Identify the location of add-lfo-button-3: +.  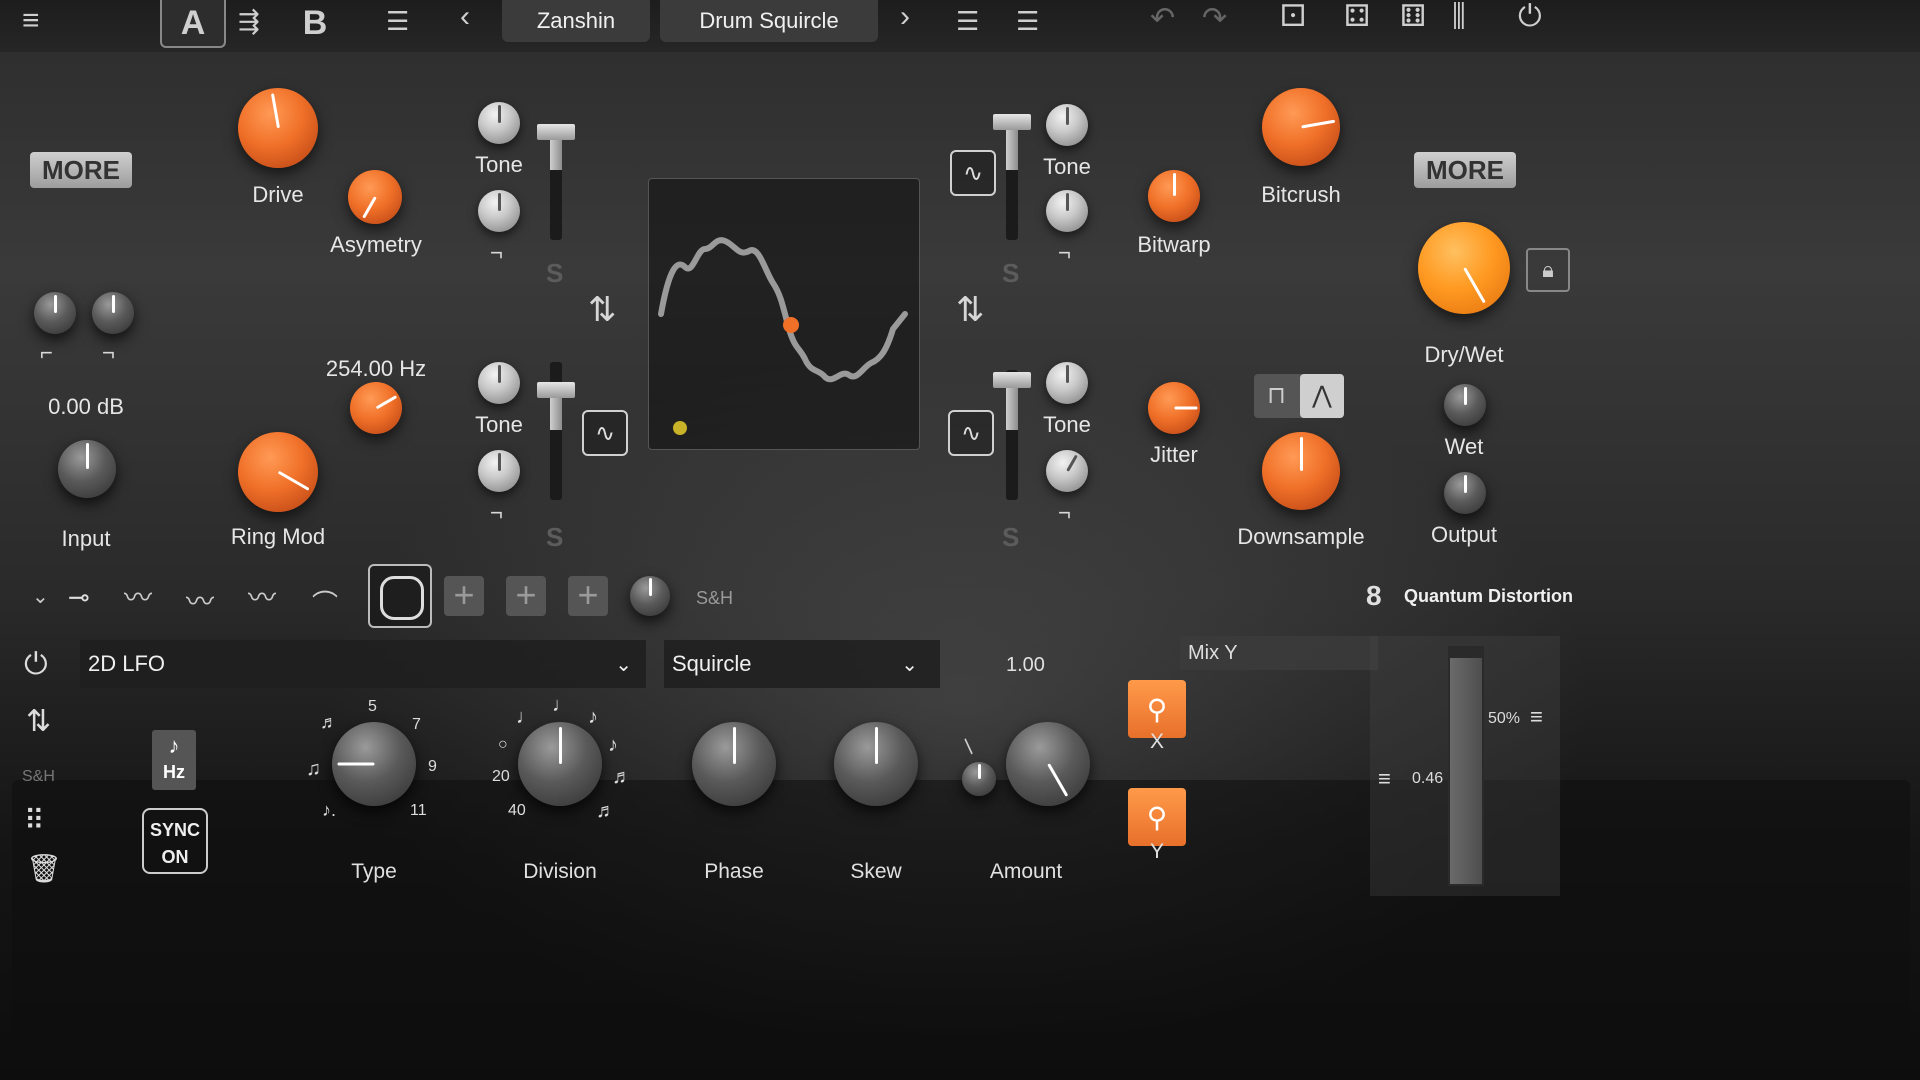
(588, 596).